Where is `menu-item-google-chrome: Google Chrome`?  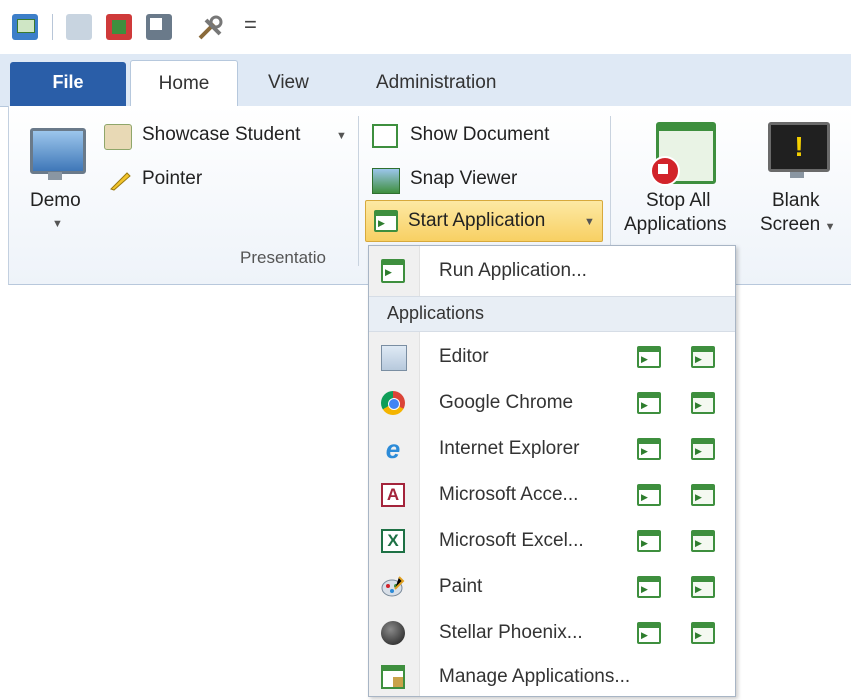
menu-item-google-chrome: Google Chrome is located at coordinates (552, 403).